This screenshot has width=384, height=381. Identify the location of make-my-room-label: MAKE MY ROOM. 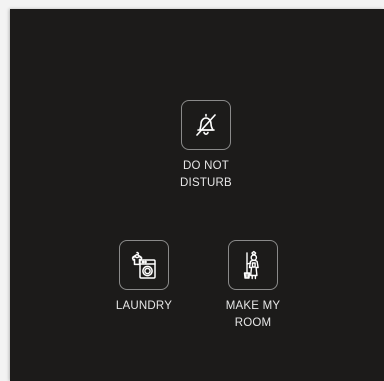
(253, 314).